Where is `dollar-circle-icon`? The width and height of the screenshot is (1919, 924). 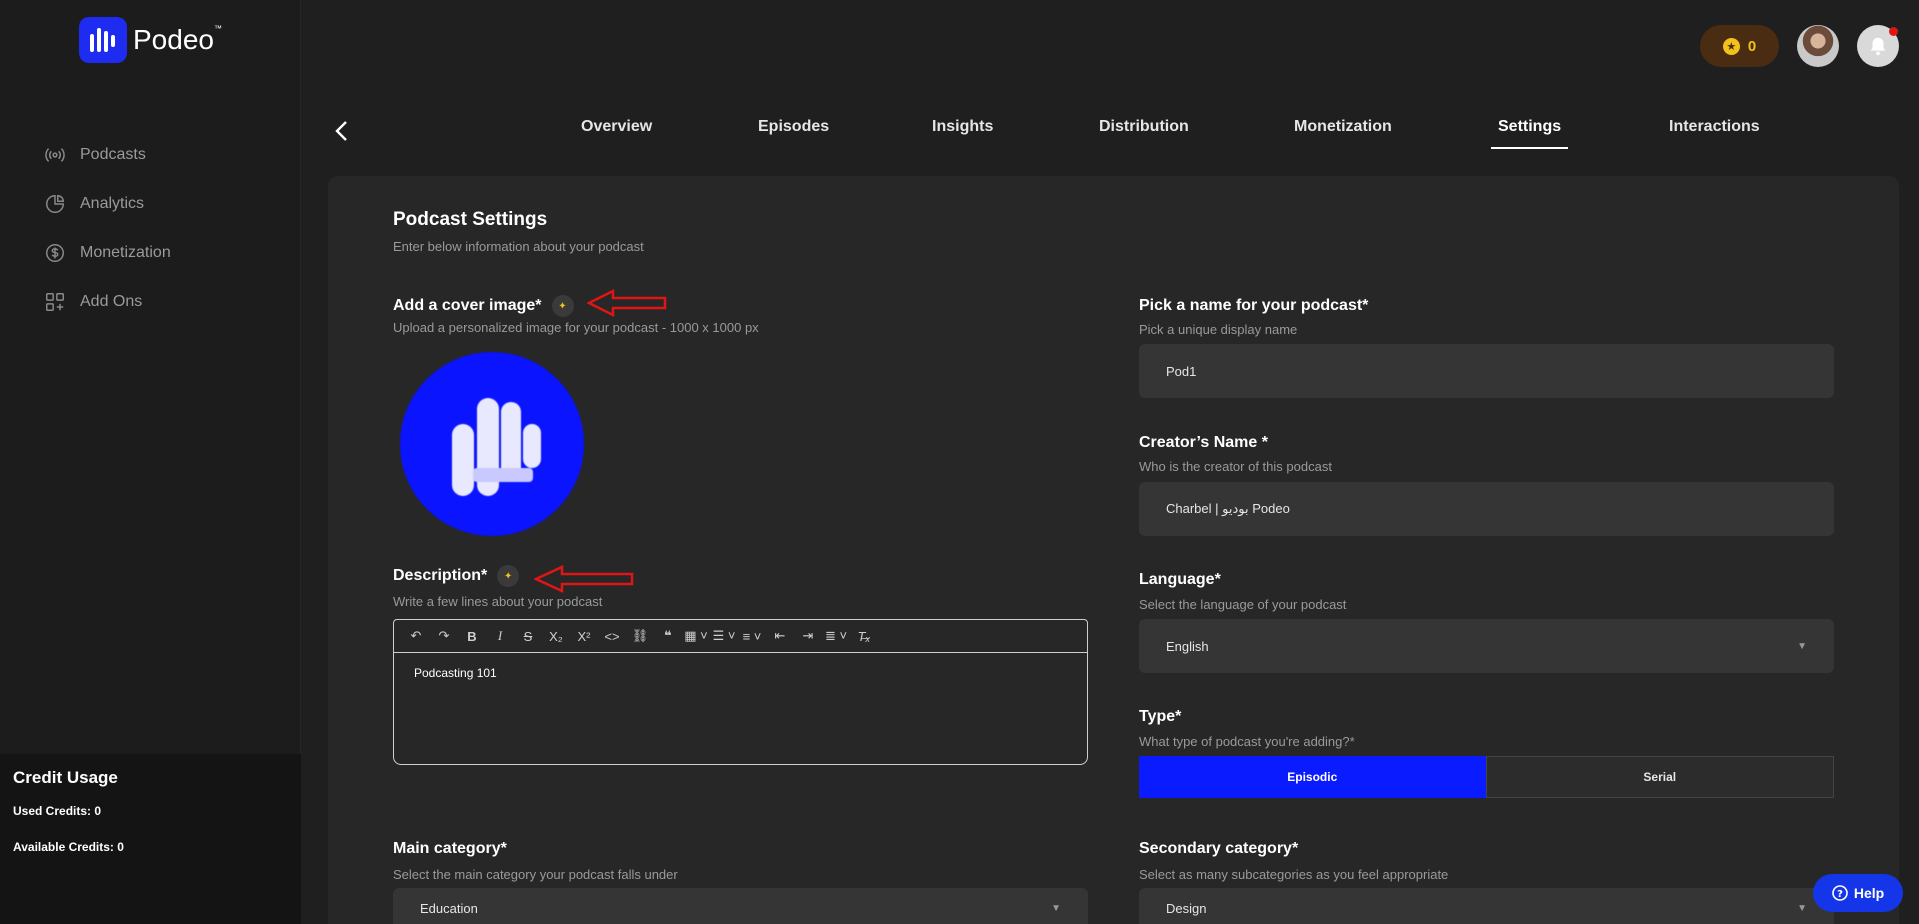 dollar-circle-icon is located at coordinates (55, 252).